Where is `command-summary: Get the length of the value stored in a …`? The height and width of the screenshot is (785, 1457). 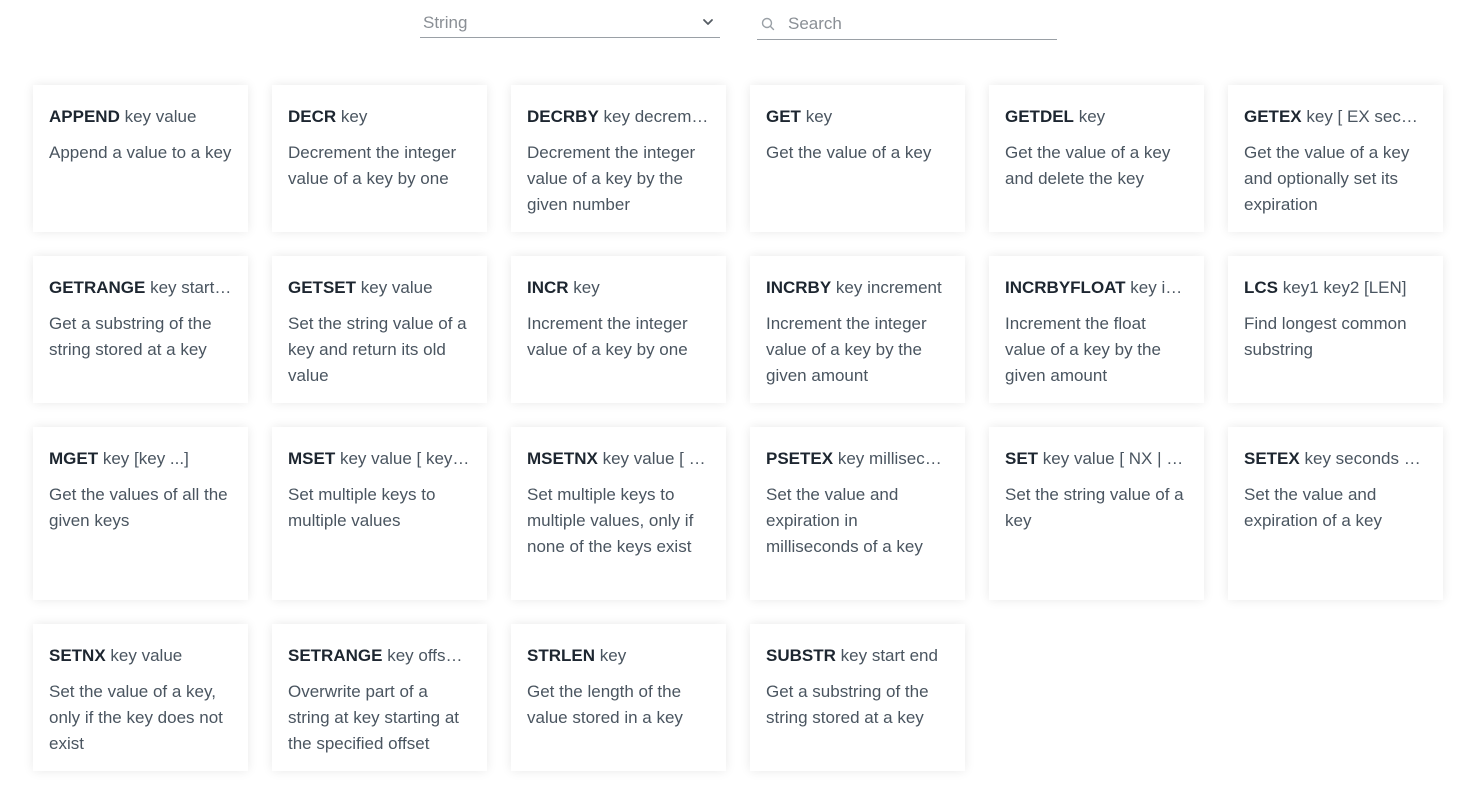
command-summary: Get the length of the value stored in a … is located at coordinates (605, 704).